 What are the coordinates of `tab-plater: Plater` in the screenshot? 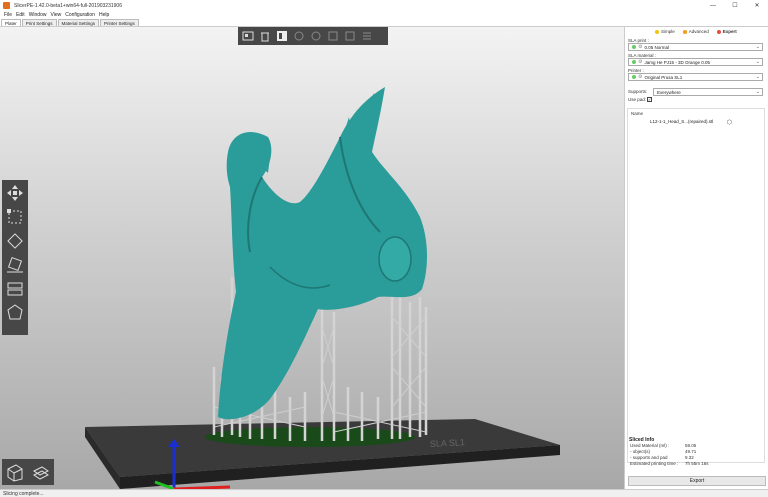 It's located at (11, 22).